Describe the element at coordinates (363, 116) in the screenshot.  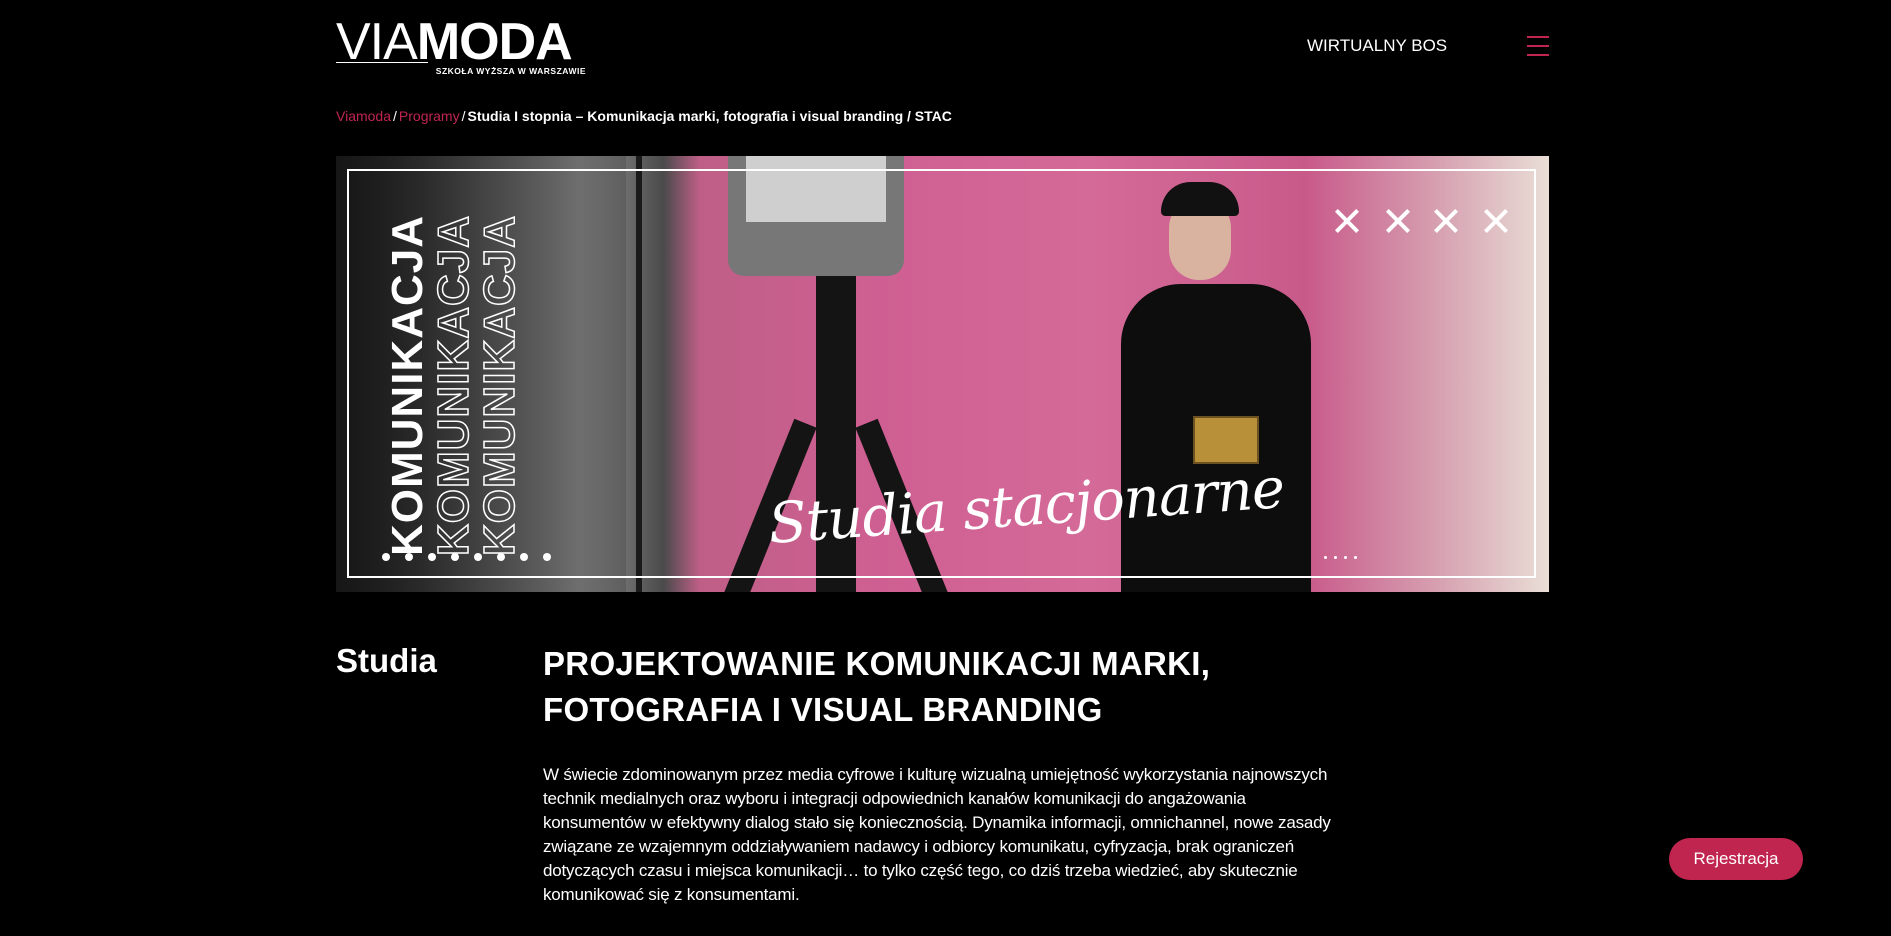
I see `breadcrumb-link-viamoda: Viamoda` at that location.